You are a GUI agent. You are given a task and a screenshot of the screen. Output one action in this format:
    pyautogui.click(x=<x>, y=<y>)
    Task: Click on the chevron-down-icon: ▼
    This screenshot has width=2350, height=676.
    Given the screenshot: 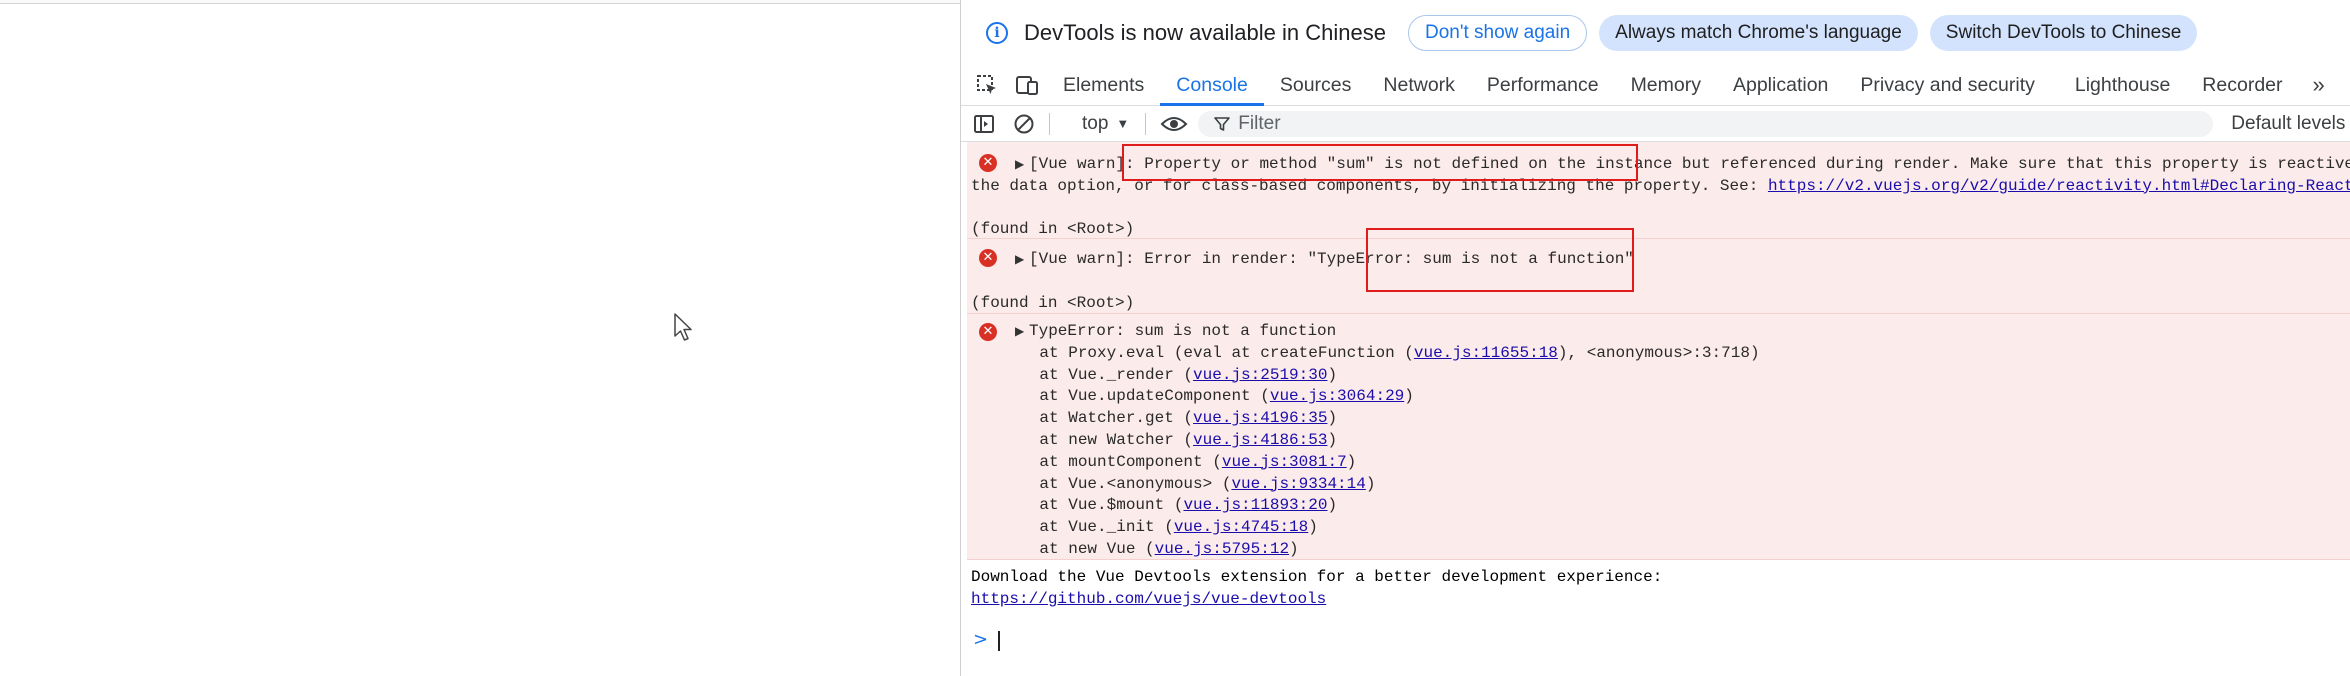 What is the action you would take?
    pyautogui.click(x=1123, y=123)
    